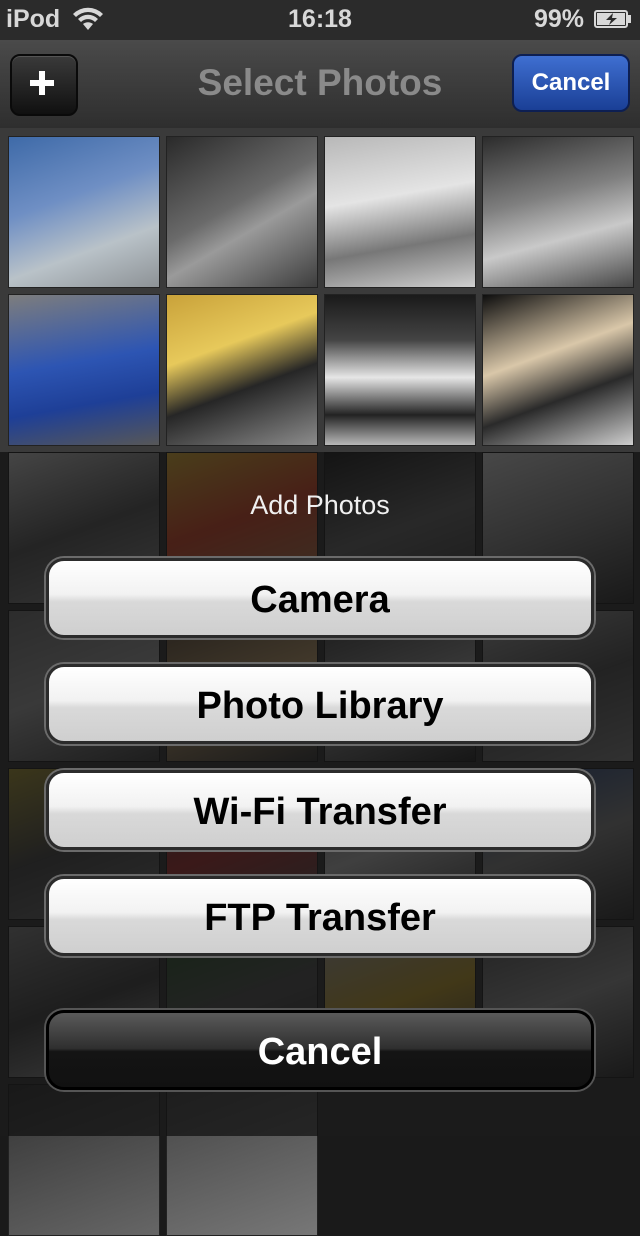 The width and height of the screenshot is (640, 1236). Describe the element at coordinates (558, 19) in the screenshot. I see `battery-percent: 99%` at that location.